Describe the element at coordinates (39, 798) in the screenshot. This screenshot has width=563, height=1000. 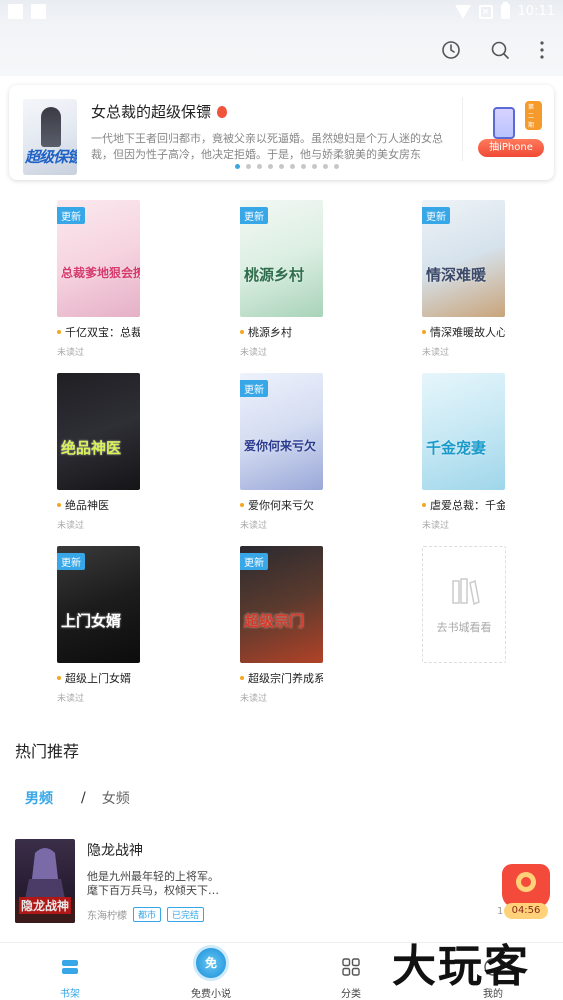
I see `tab-male: 男频` at that location.